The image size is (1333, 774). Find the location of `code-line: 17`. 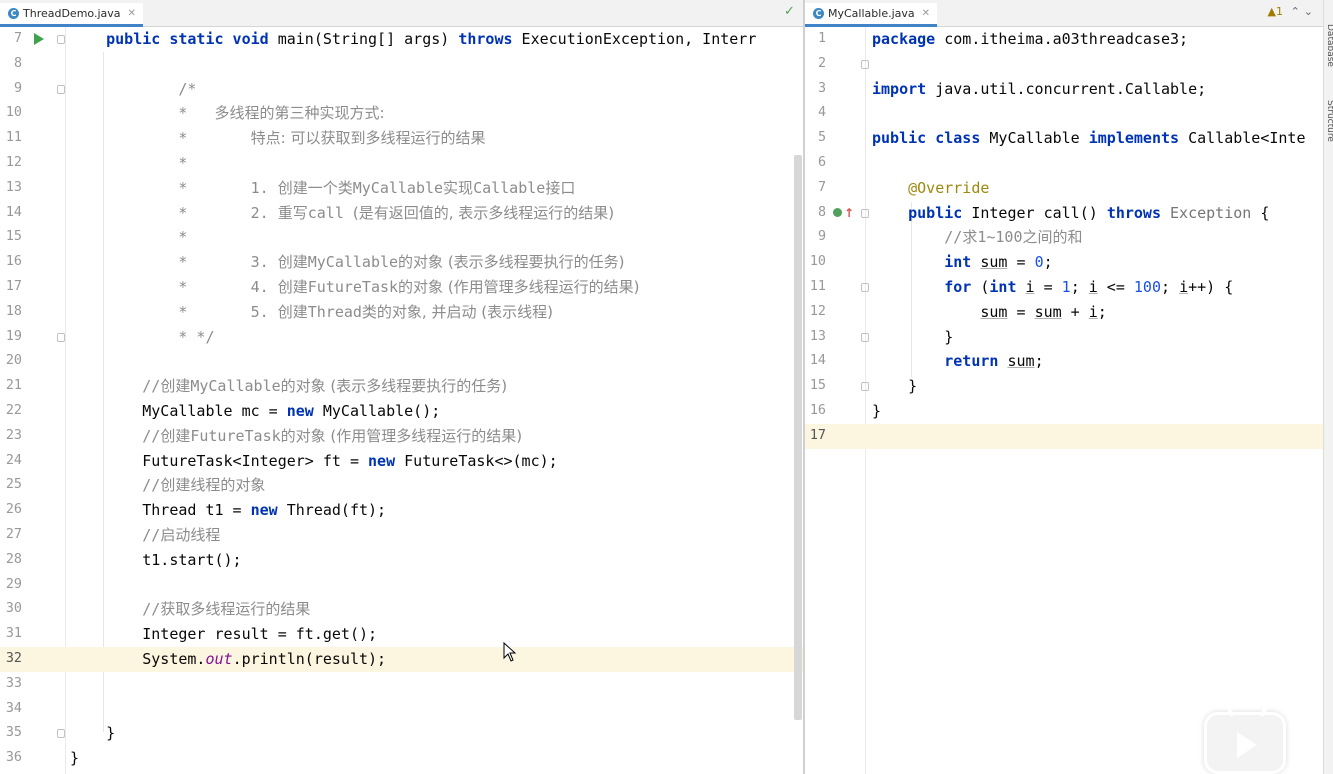

code-line: 17 is located at coordinates (1064, 436).